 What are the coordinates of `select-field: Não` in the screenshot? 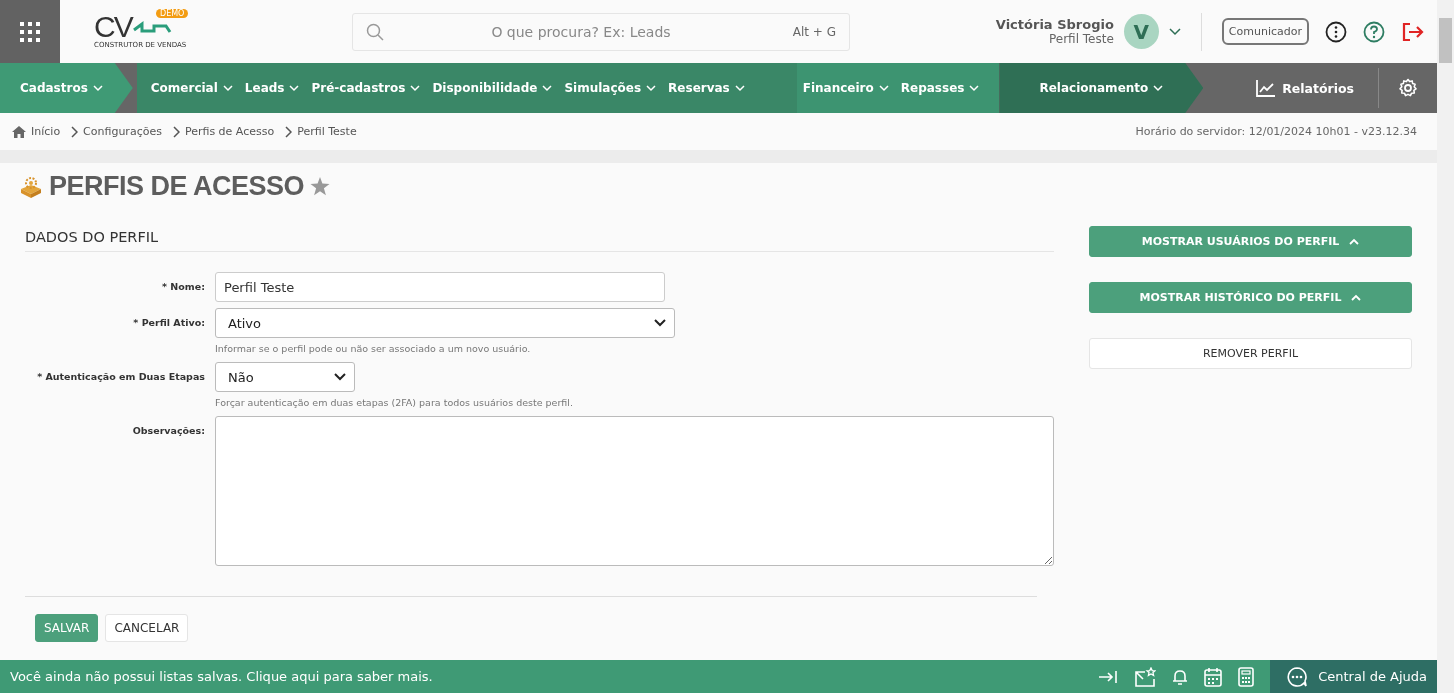 It's located at (285, 377).